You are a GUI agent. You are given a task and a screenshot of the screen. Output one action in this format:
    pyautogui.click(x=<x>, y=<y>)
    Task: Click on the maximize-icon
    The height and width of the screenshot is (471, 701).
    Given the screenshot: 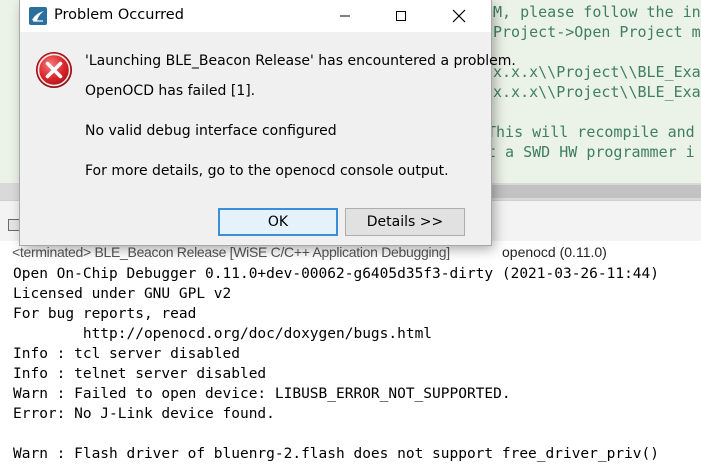 What is the action you would take?
    pyautogui.click(x=401, y=16)
    